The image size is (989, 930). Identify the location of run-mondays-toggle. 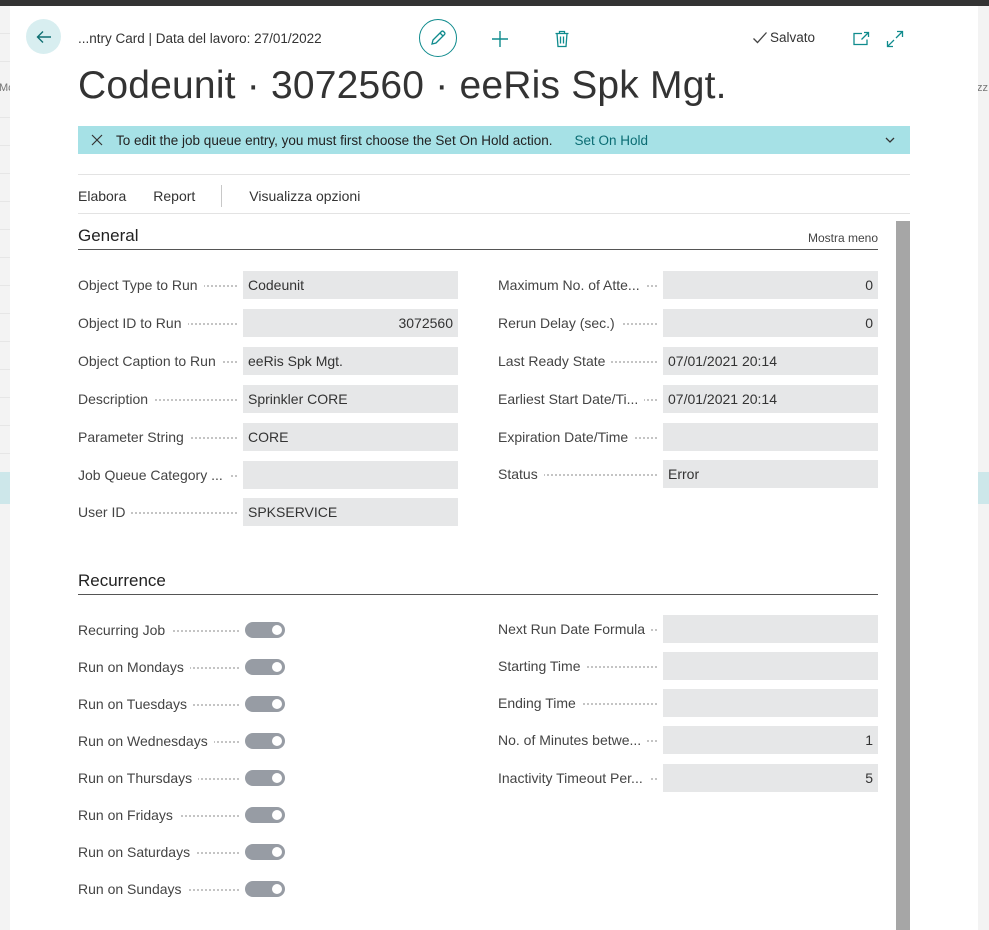
(265, 667).